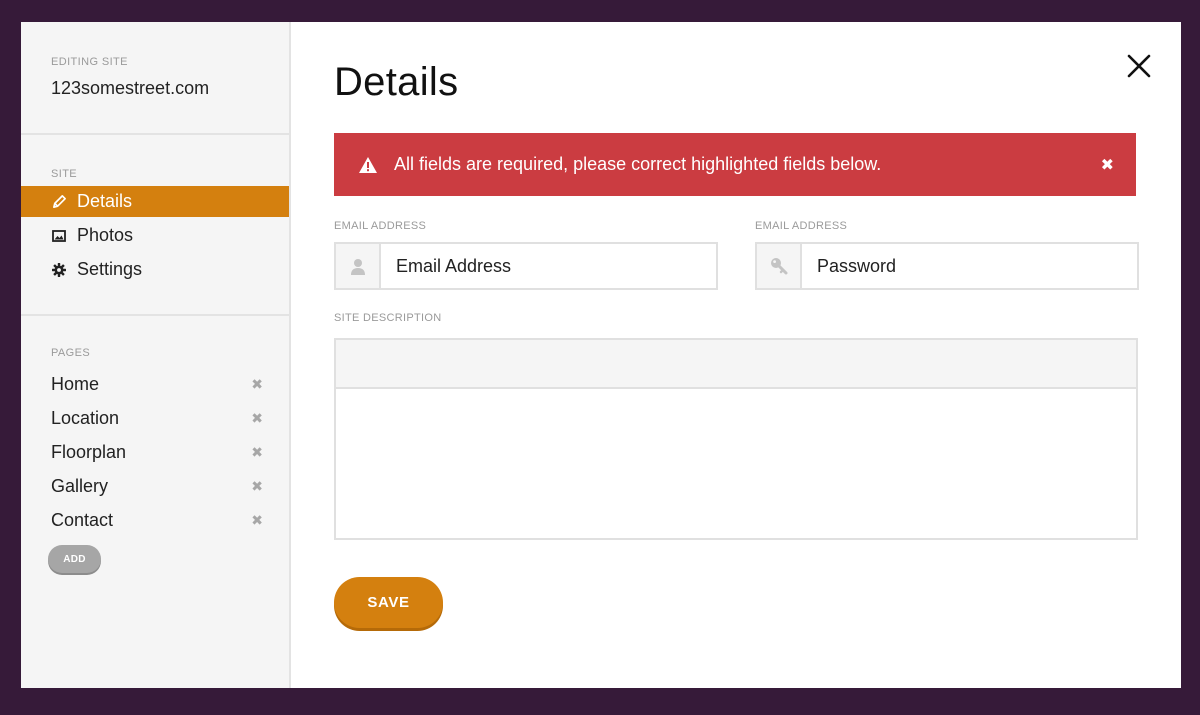 The height and width of the screenshot is (715, 1200). What do you see at coordinates (130, 88) in the screenshot?
I see `site-name: 123somestreet.com` at bounding box center [130, 88].